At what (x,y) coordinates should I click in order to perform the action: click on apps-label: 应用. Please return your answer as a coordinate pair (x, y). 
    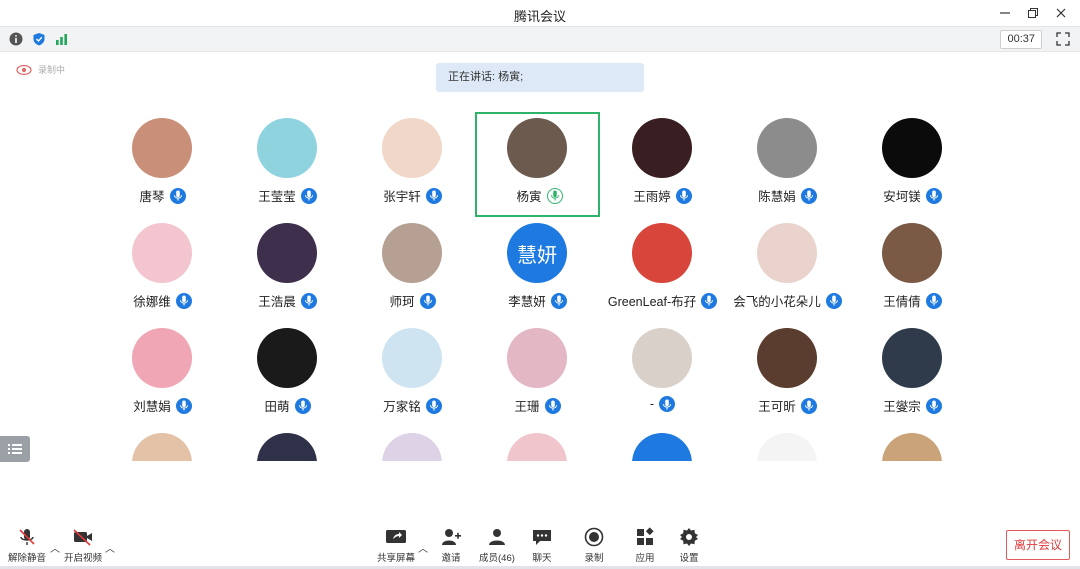
    Looking at the image, I should click on (645, 558).